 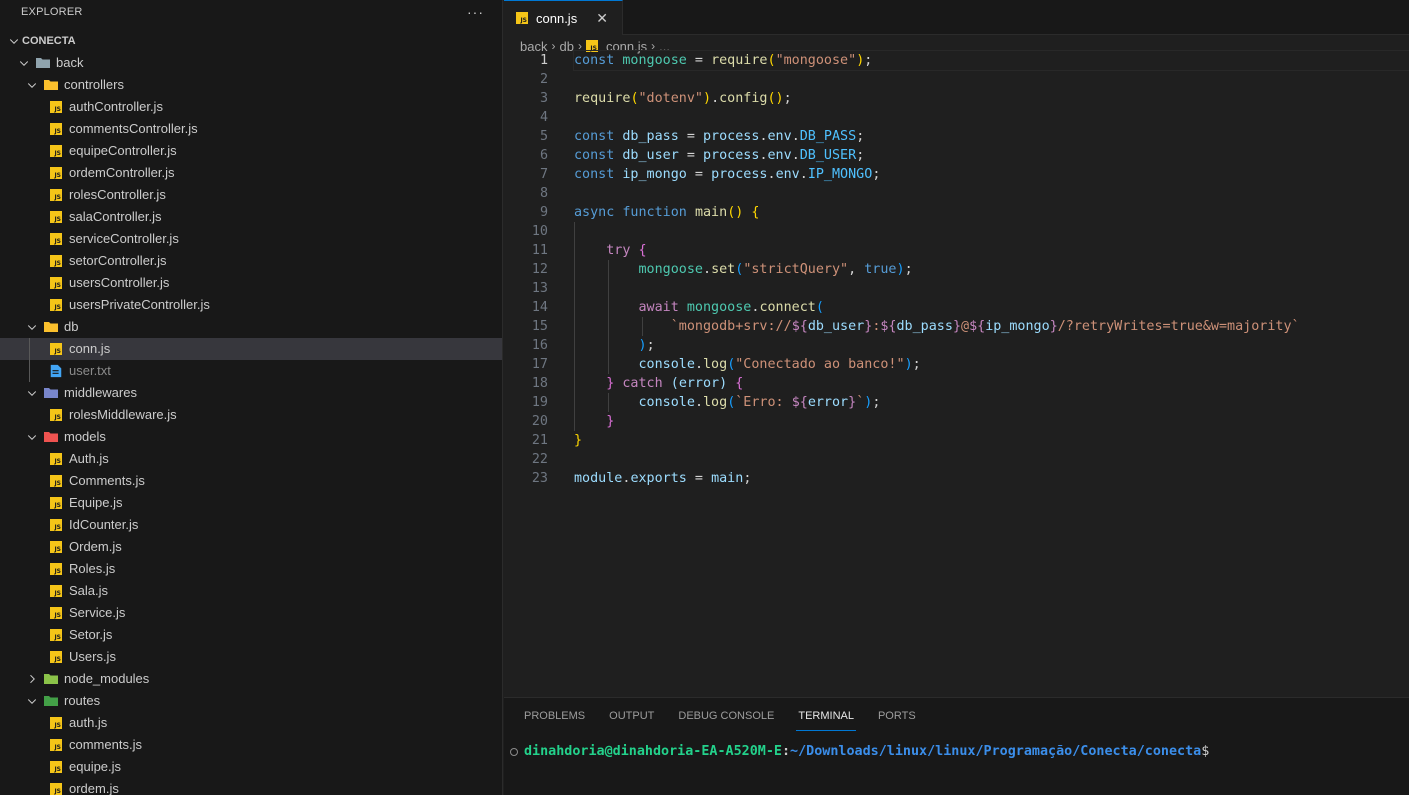 I want to click on tree-file: JS ordem.js, so click(x=251, y=786).